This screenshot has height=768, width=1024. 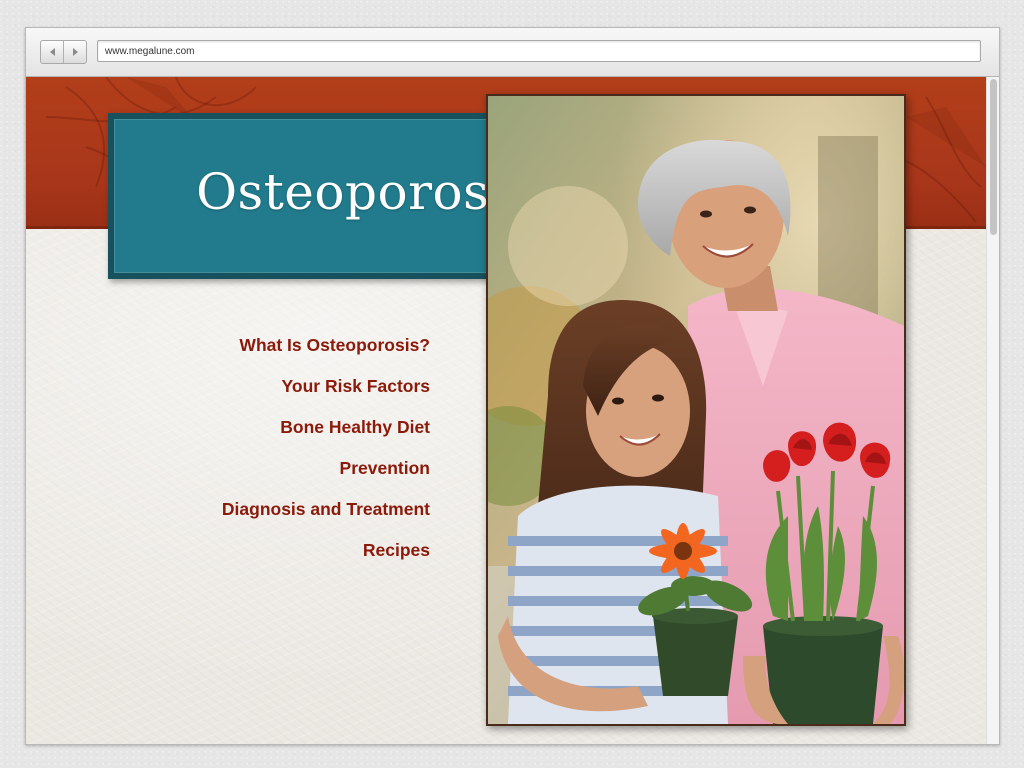 What do you see at coordinates (993, 157) in the screenshot?
I see `scrollbar-thumb` at bounding box center [993, 157].